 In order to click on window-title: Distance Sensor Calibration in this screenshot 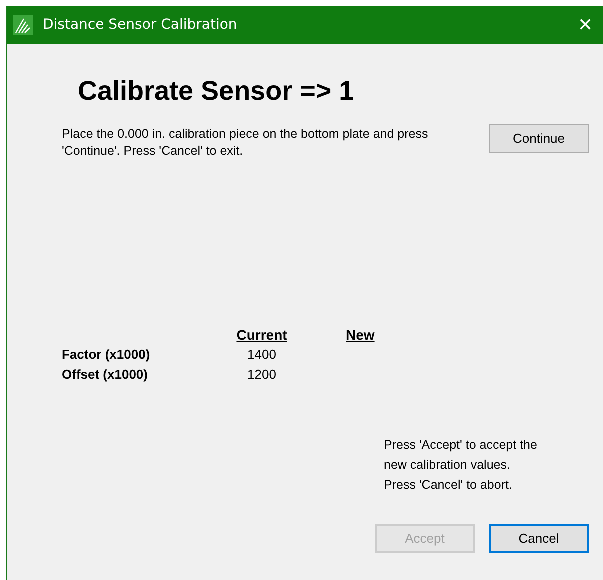, I will do `click(140, 25)`.